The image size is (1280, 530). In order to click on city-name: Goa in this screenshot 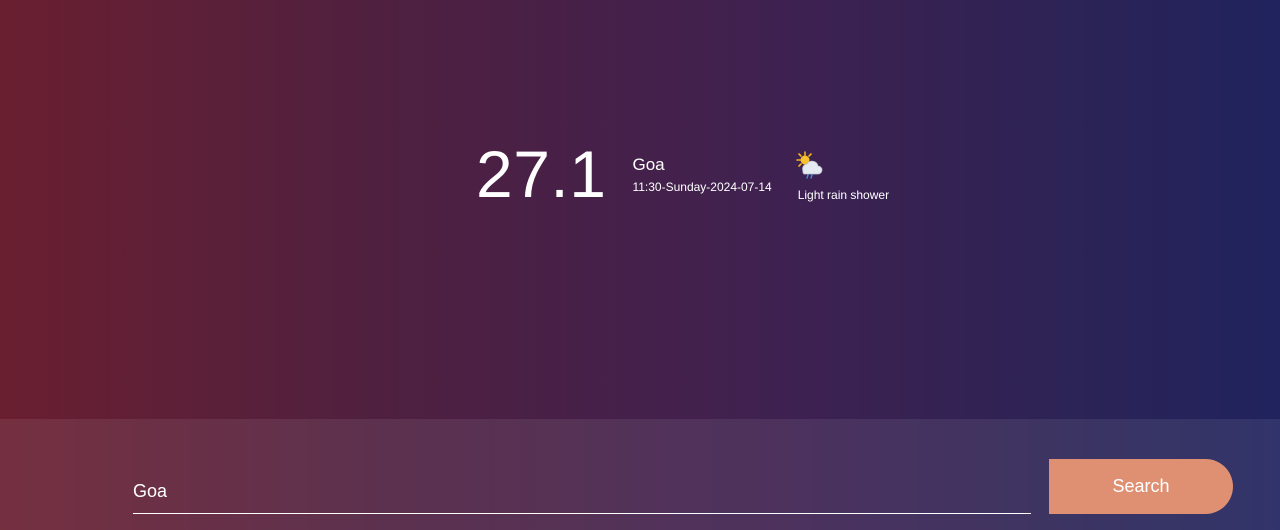, I will do `click(648, 164)`.